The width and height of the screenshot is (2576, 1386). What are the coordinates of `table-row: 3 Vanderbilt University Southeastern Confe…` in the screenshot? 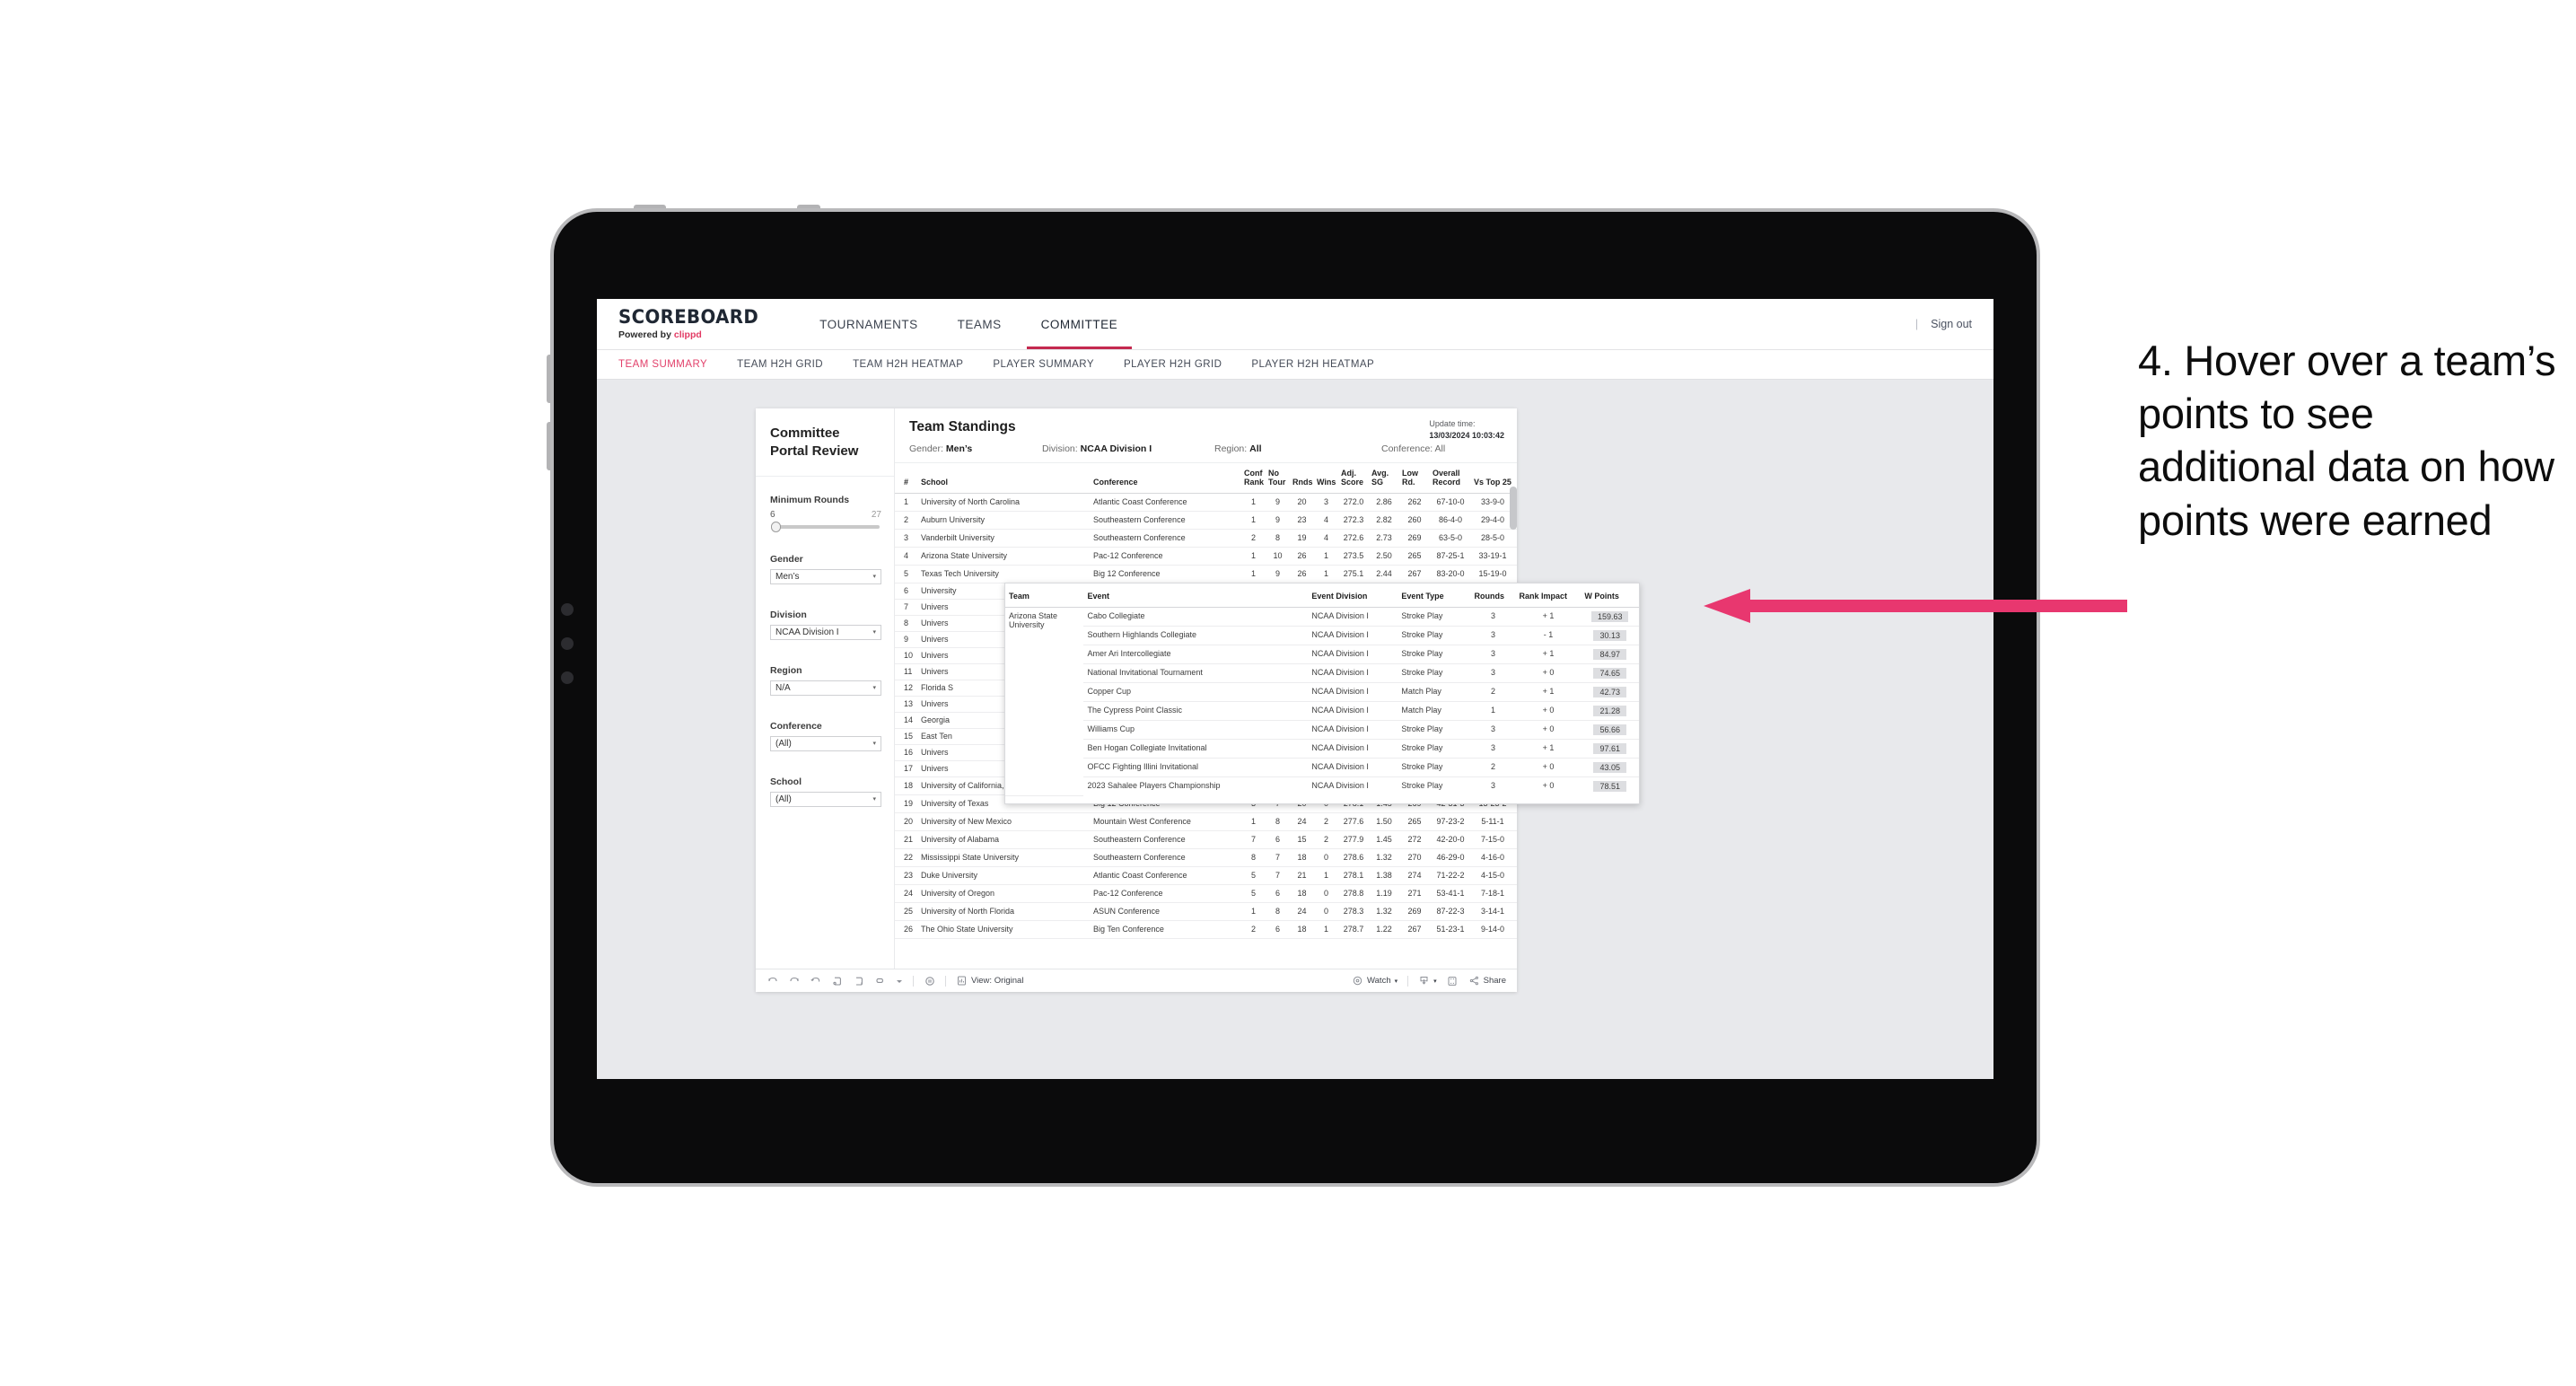 It's located at (1206, 538).